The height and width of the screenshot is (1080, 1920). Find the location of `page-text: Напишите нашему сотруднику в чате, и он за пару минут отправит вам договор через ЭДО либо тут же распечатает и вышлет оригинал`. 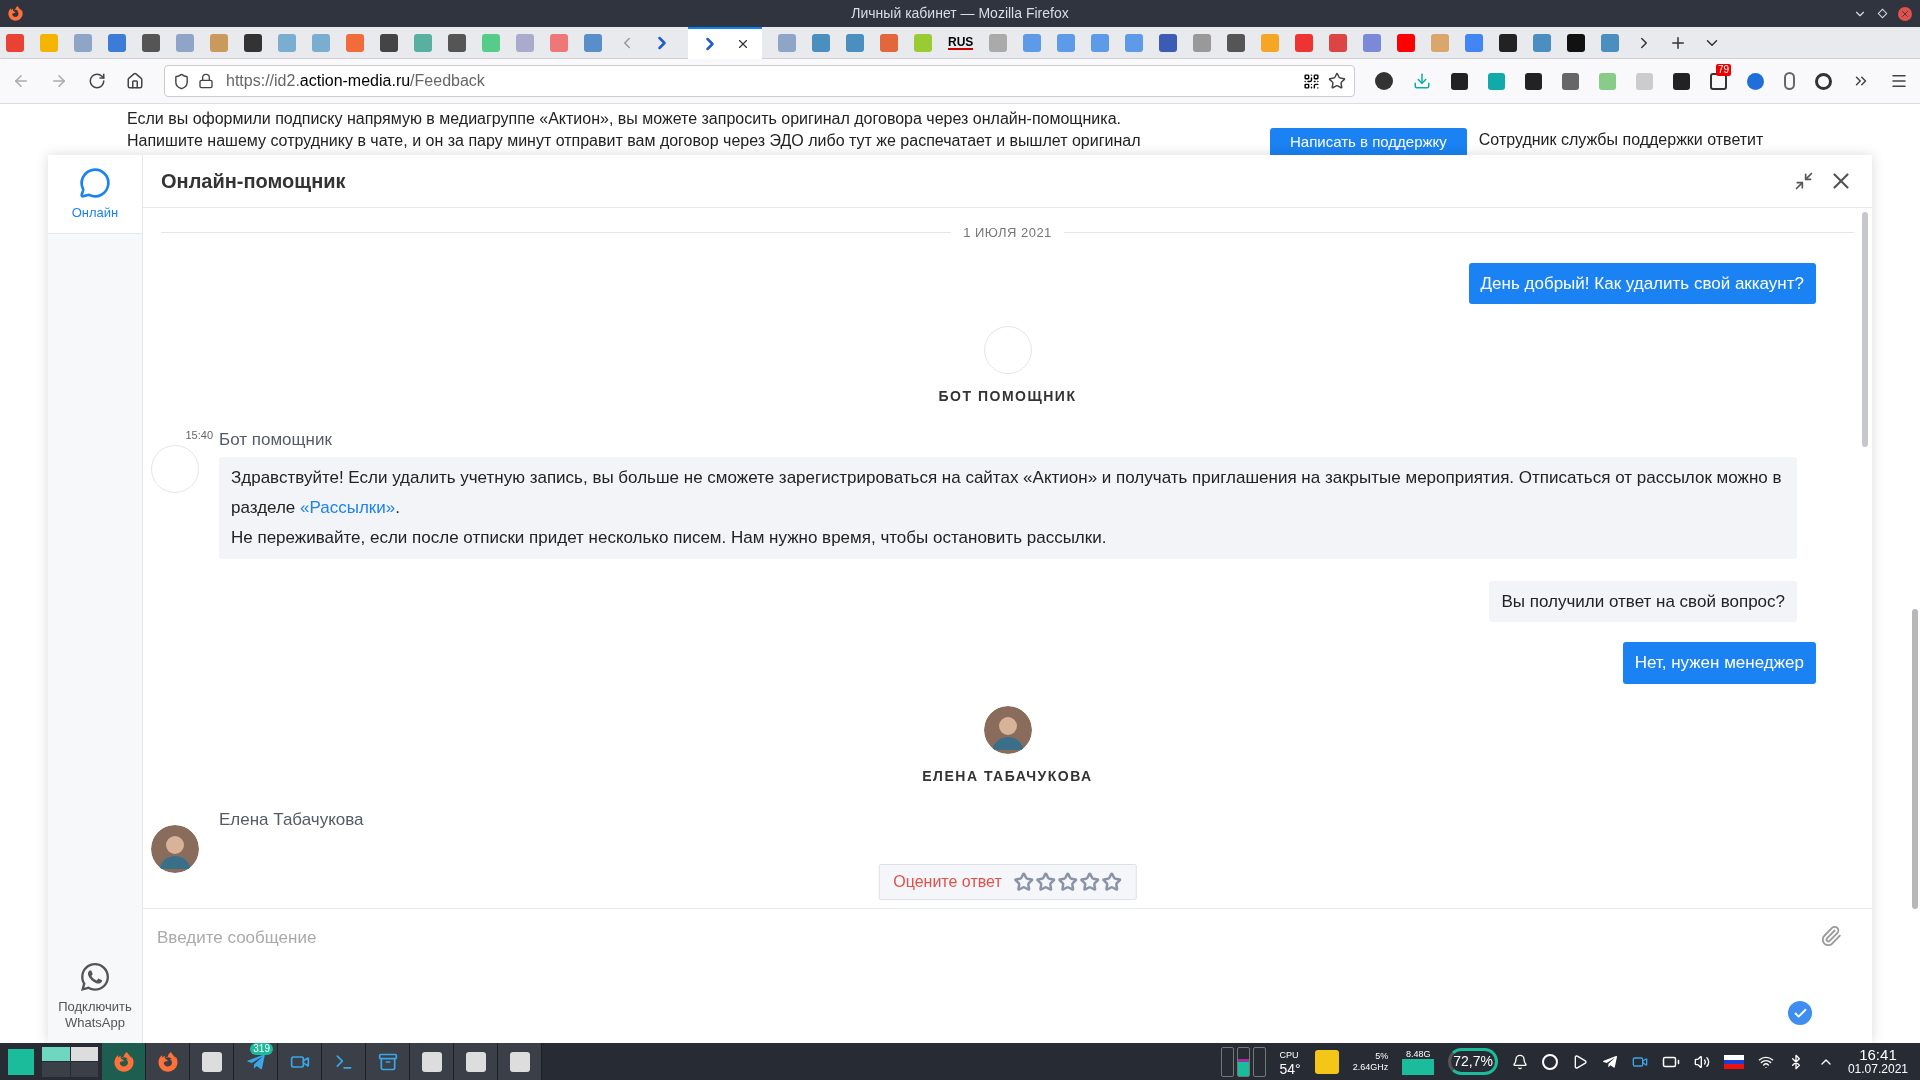

page-text: Напишите нашему сотруднику в чате, и он за пару минут отправит вам договор через ЭДО либо тут же распечатает и вышлет оригинал is located at coordinates (634, 141).